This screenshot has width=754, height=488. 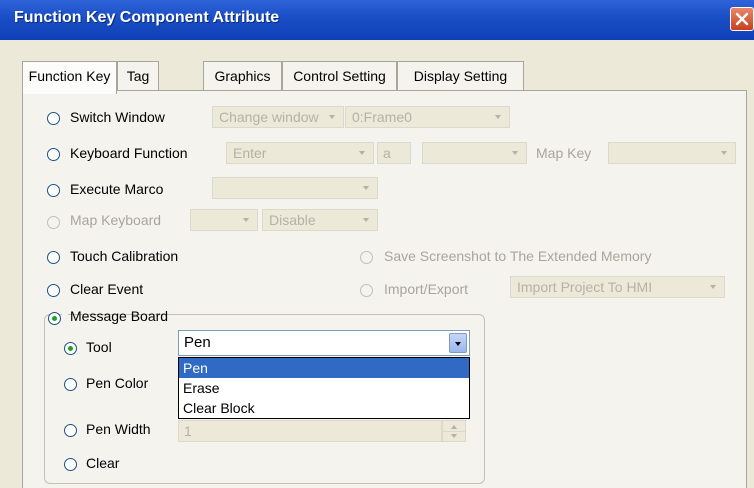 What do you see at coordinates (454, 436) in the screenshot?
I see `spinner-down-icon` at bounding box center [454, 436].